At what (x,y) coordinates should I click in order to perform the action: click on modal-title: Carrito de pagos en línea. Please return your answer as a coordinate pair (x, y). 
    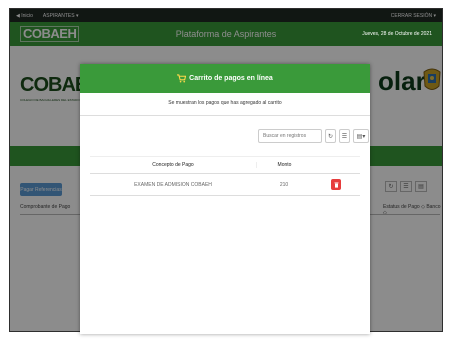
    Looking at the image, I should click on (231, 78).